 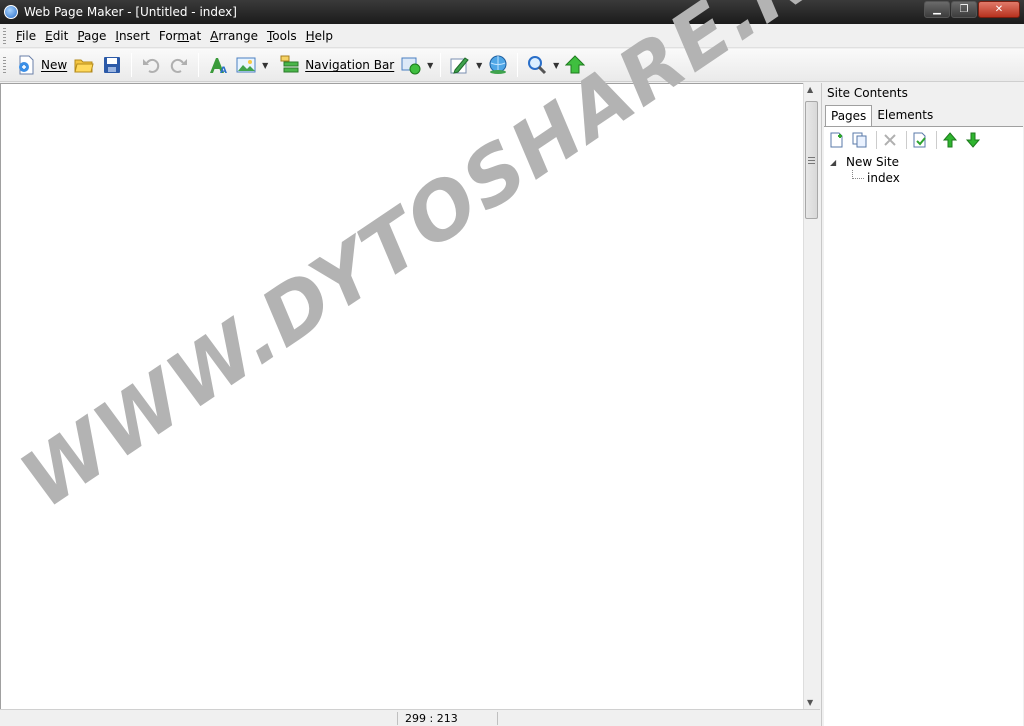 I want to click on window-controls: ▁ ❐ ✕, so click(x=971, y=9).